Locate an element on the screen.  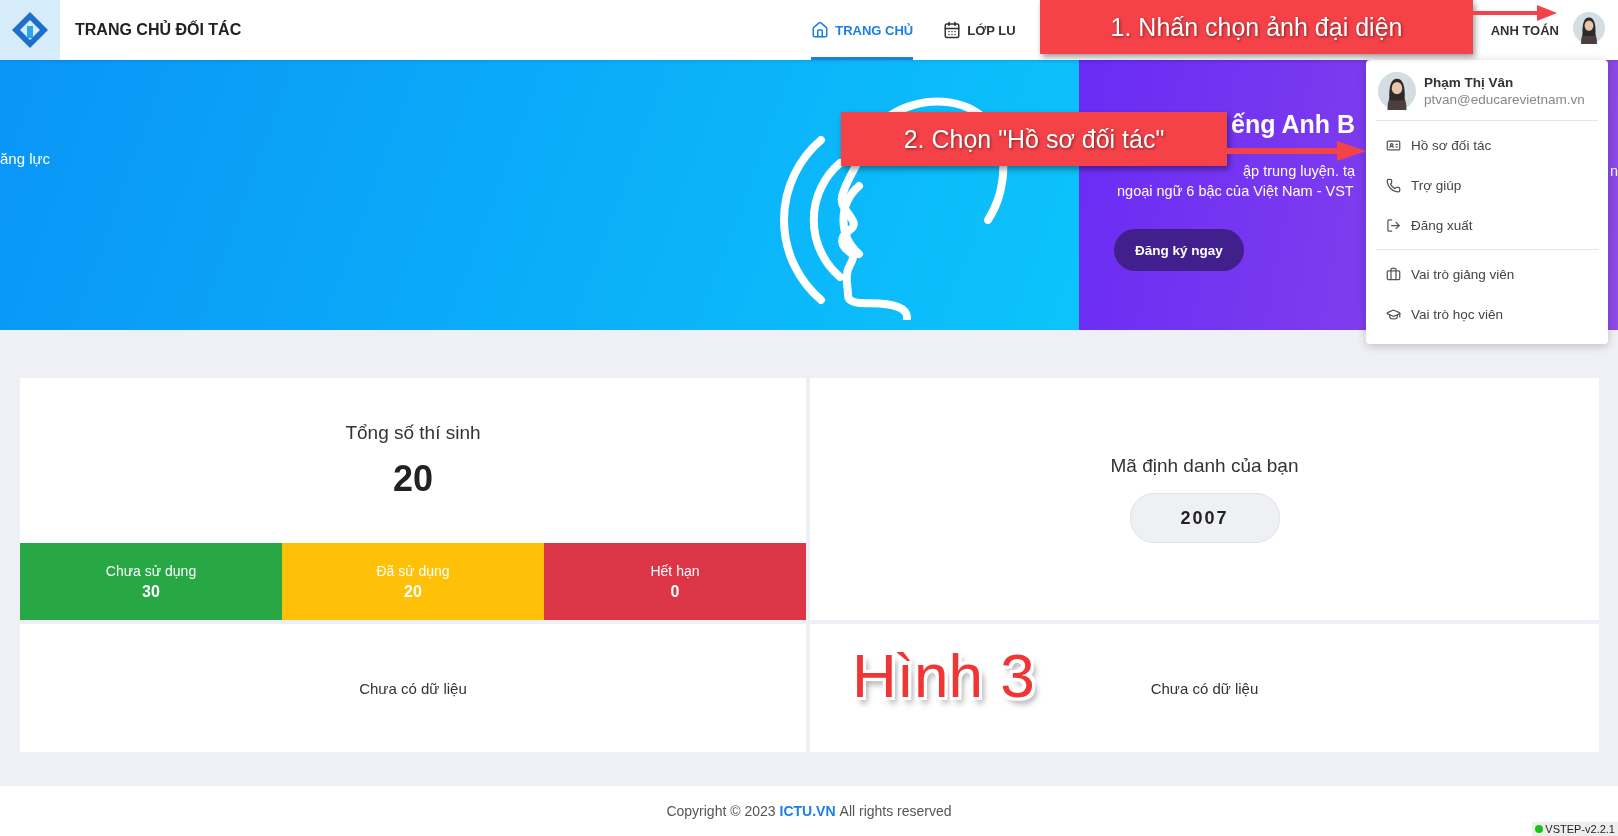
user-name: Phạm Thị Vân is located at coordinates (1469, 82).